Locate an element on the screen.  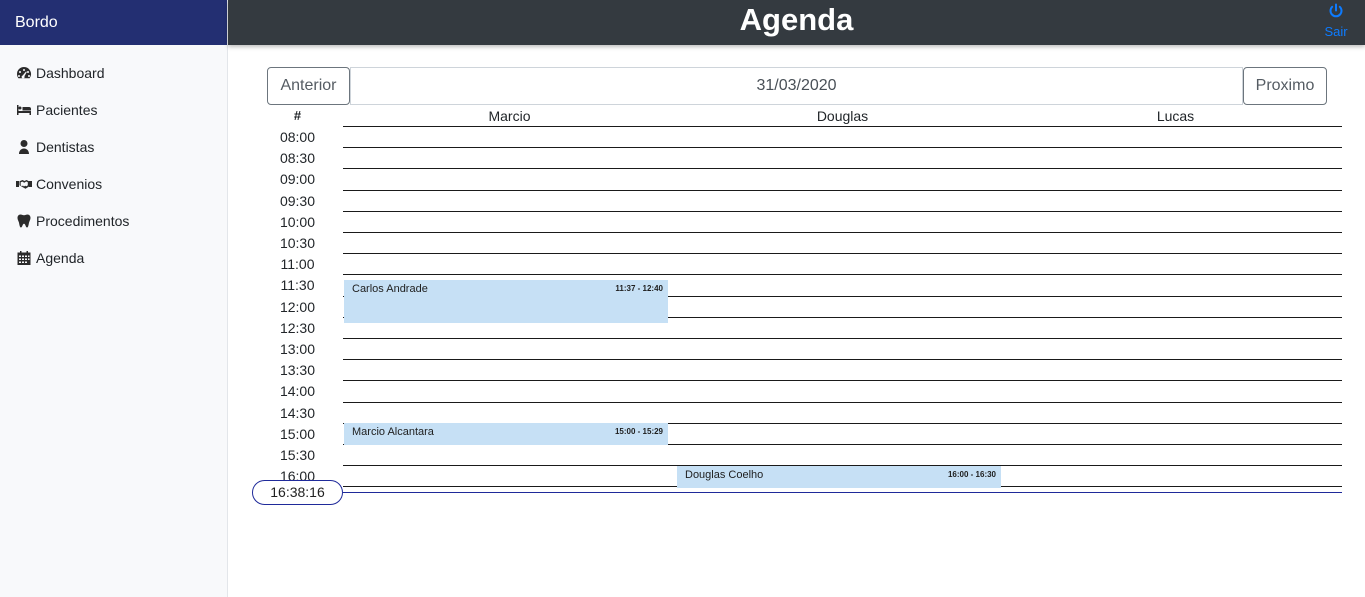
sidebar-item-dashboard: Dashboard is located at coordinates (113, 72).